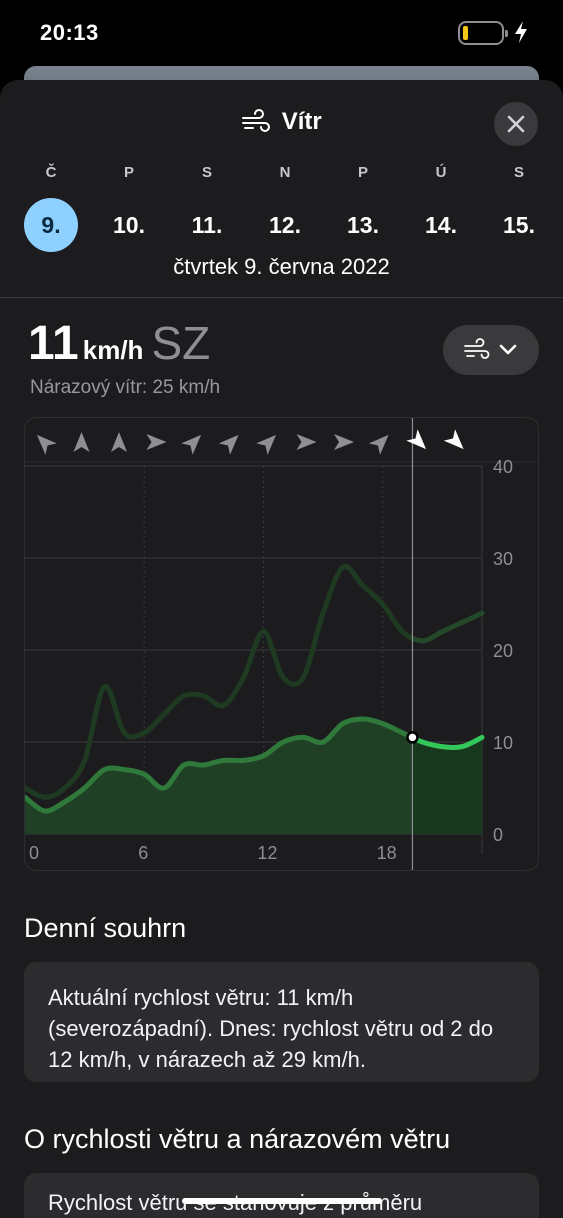 This screenshot has height=1218, width=563. Describe the element at coordinates (267, 853) in the screenshot. I see `x-tick-label: 12` at that location.